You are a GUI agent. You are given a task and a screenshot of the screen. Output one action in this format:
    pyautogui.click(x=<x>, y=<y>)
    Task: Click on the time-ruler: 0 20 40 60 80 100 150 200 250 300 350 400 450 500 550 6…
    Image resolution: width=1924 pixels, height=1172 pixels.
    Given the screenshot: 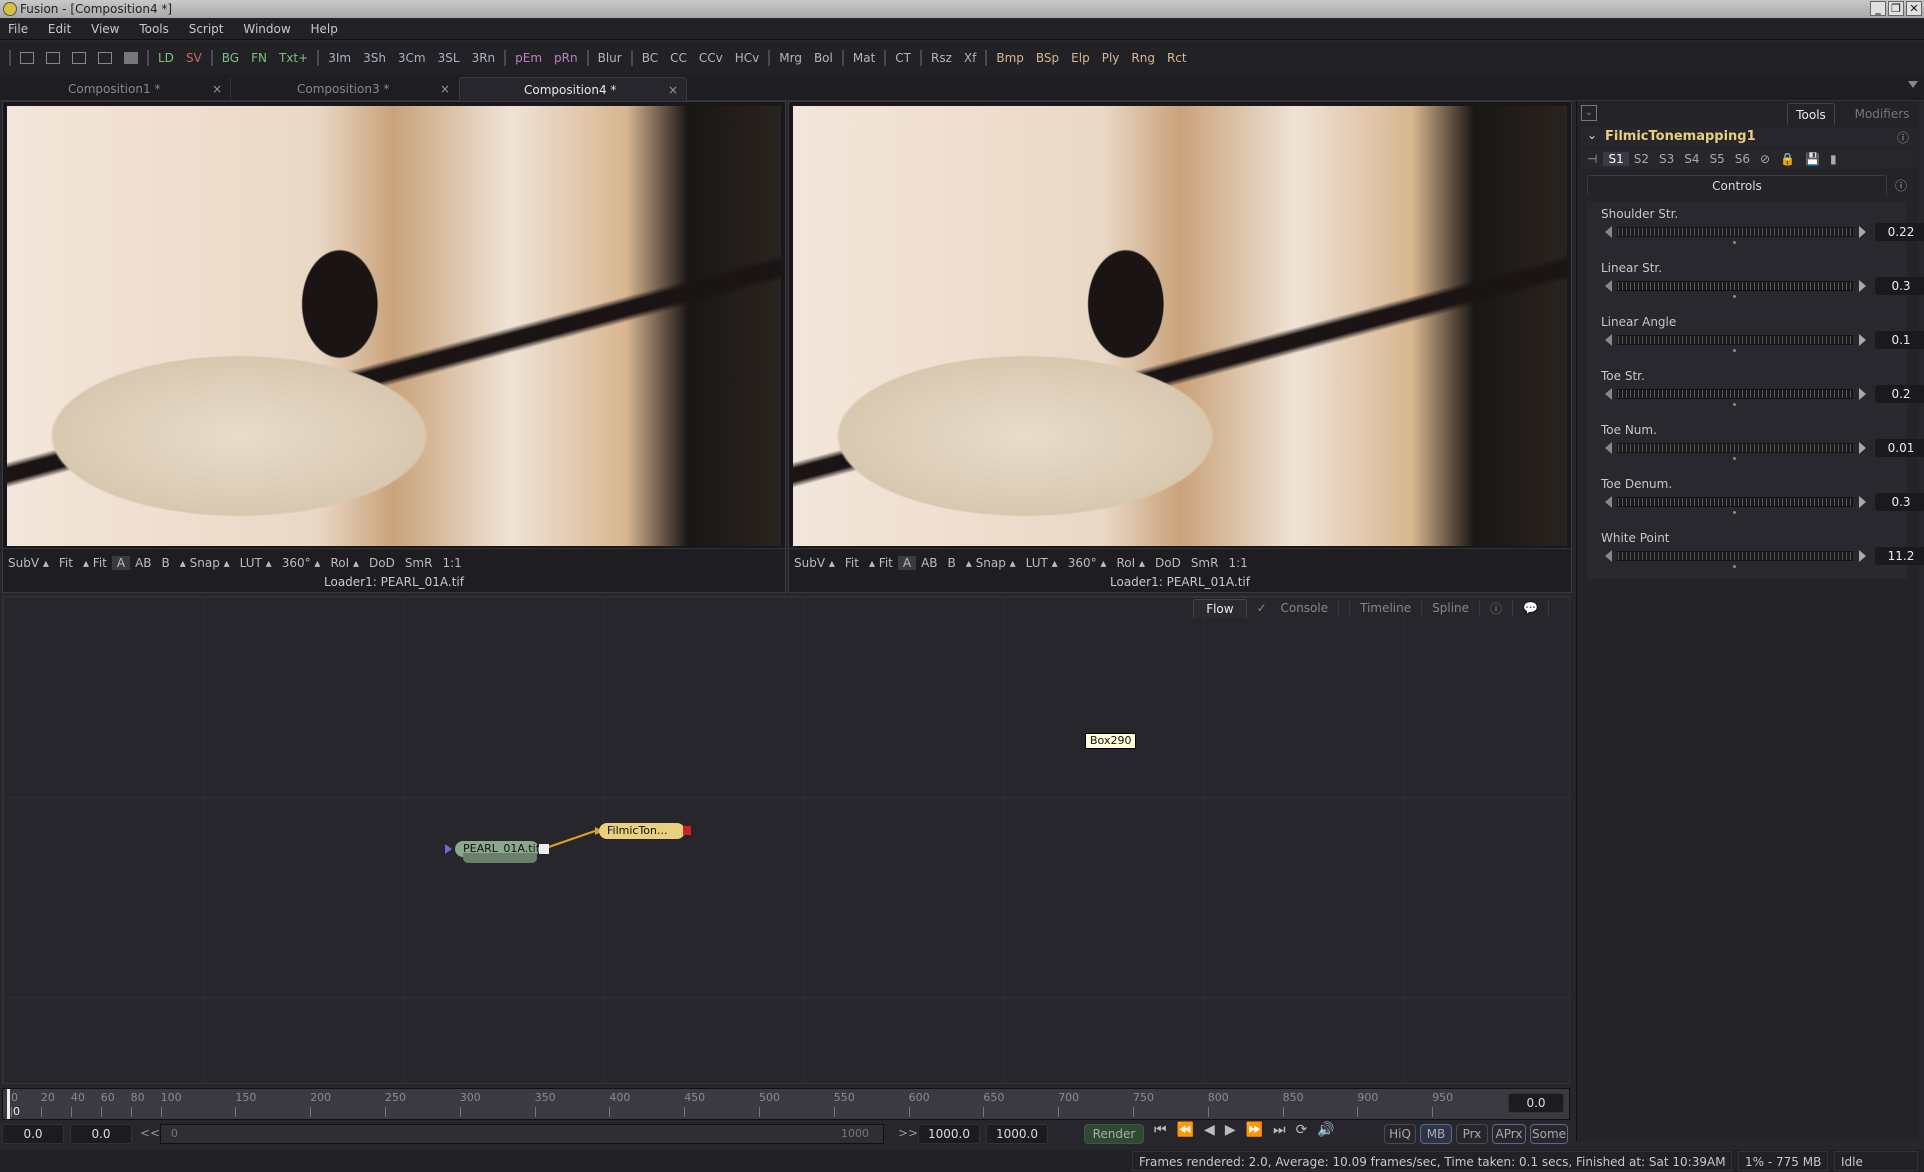 What is the action you would take?
    pyautogui.click(x=786, y=1104)
    